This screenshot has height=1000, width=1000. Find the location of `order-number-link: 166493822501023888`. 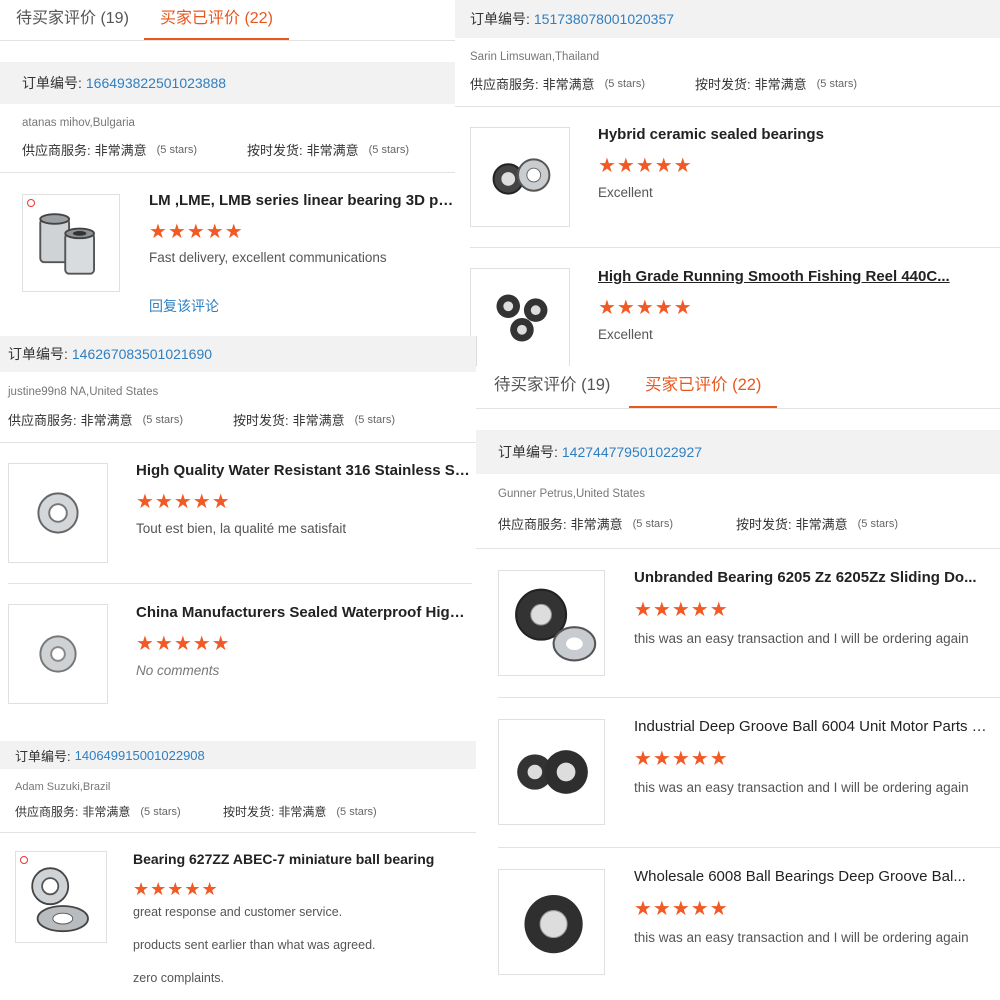

order-number-link: 166493822501023888 is located at coordinates (156, 83).